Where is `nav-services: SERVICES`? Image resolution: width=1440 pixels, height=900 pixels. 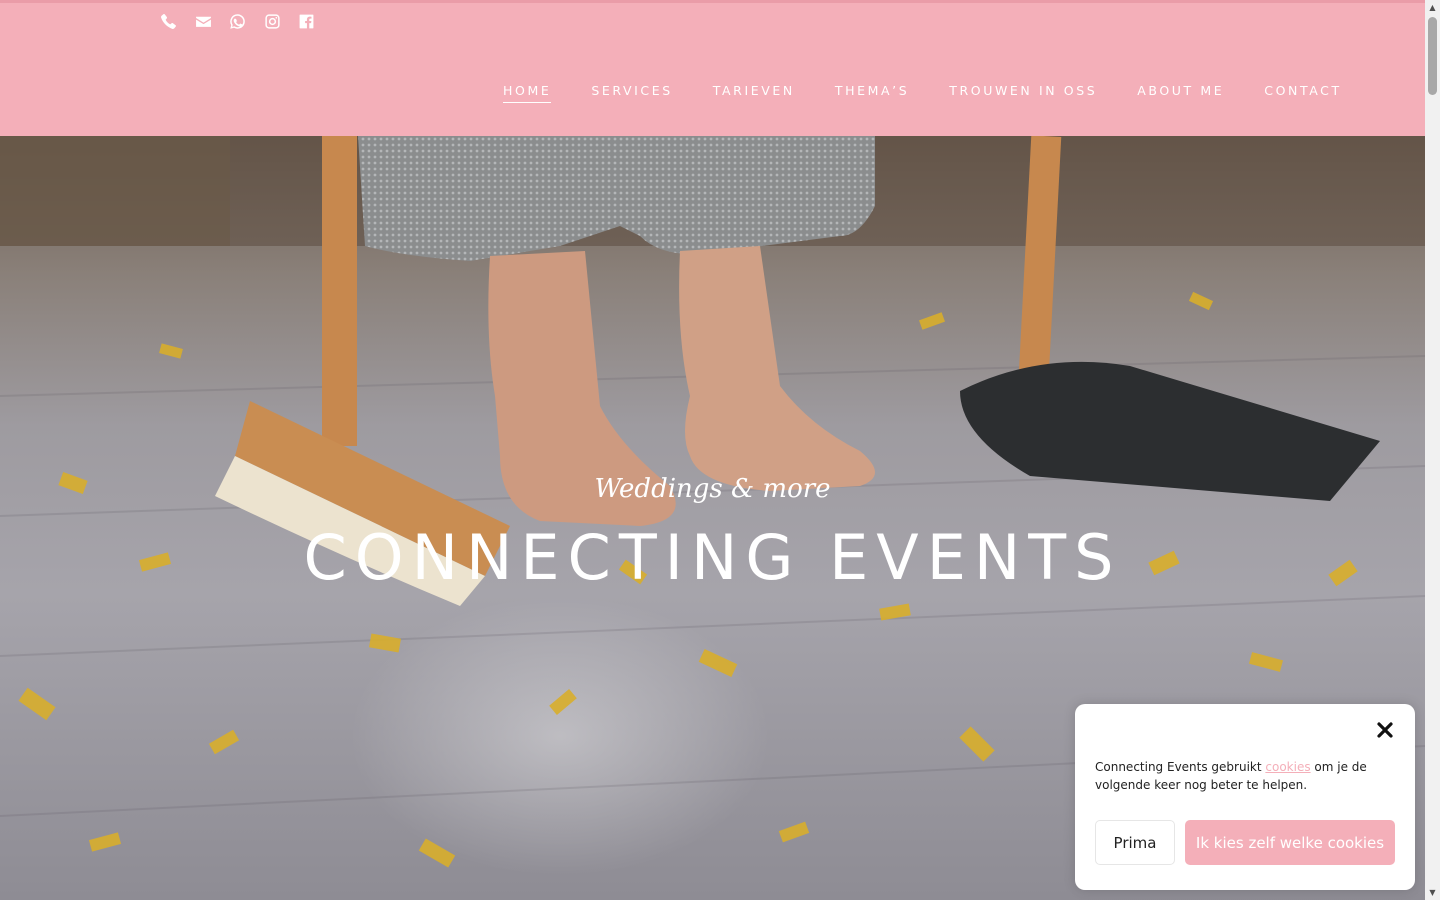
nav-services: SERVICES is located at coordinates (631, 93).